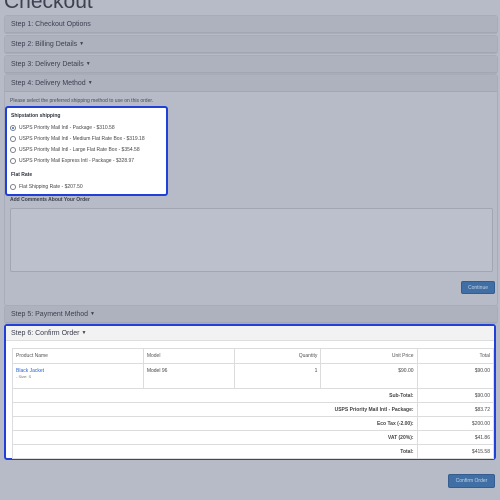  What do you see at coordinates (51, 24) in the screenshot?
I see `step-1-title: Step 1: Checkout Options` at bounding box center [51, 24].